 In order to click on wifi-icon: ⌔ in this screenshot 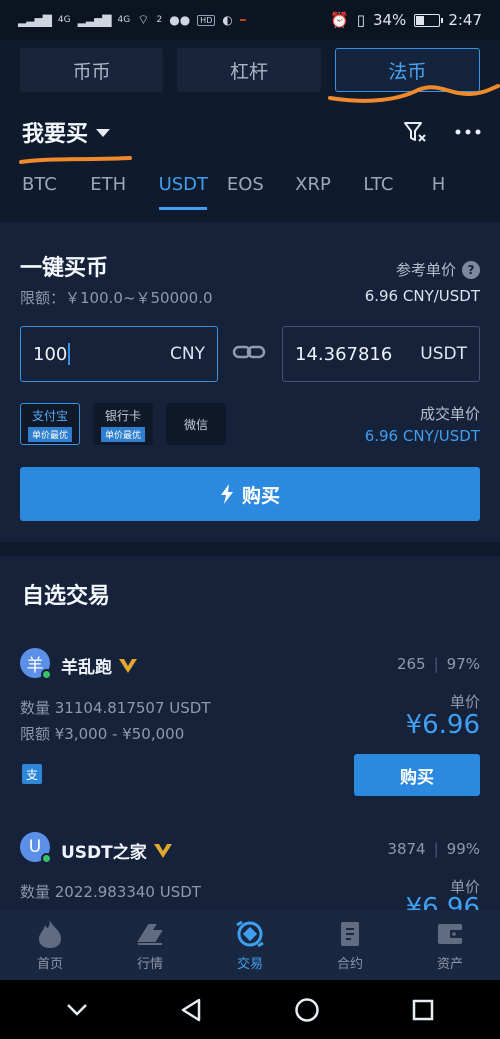, I will do `click(143, 20)`.